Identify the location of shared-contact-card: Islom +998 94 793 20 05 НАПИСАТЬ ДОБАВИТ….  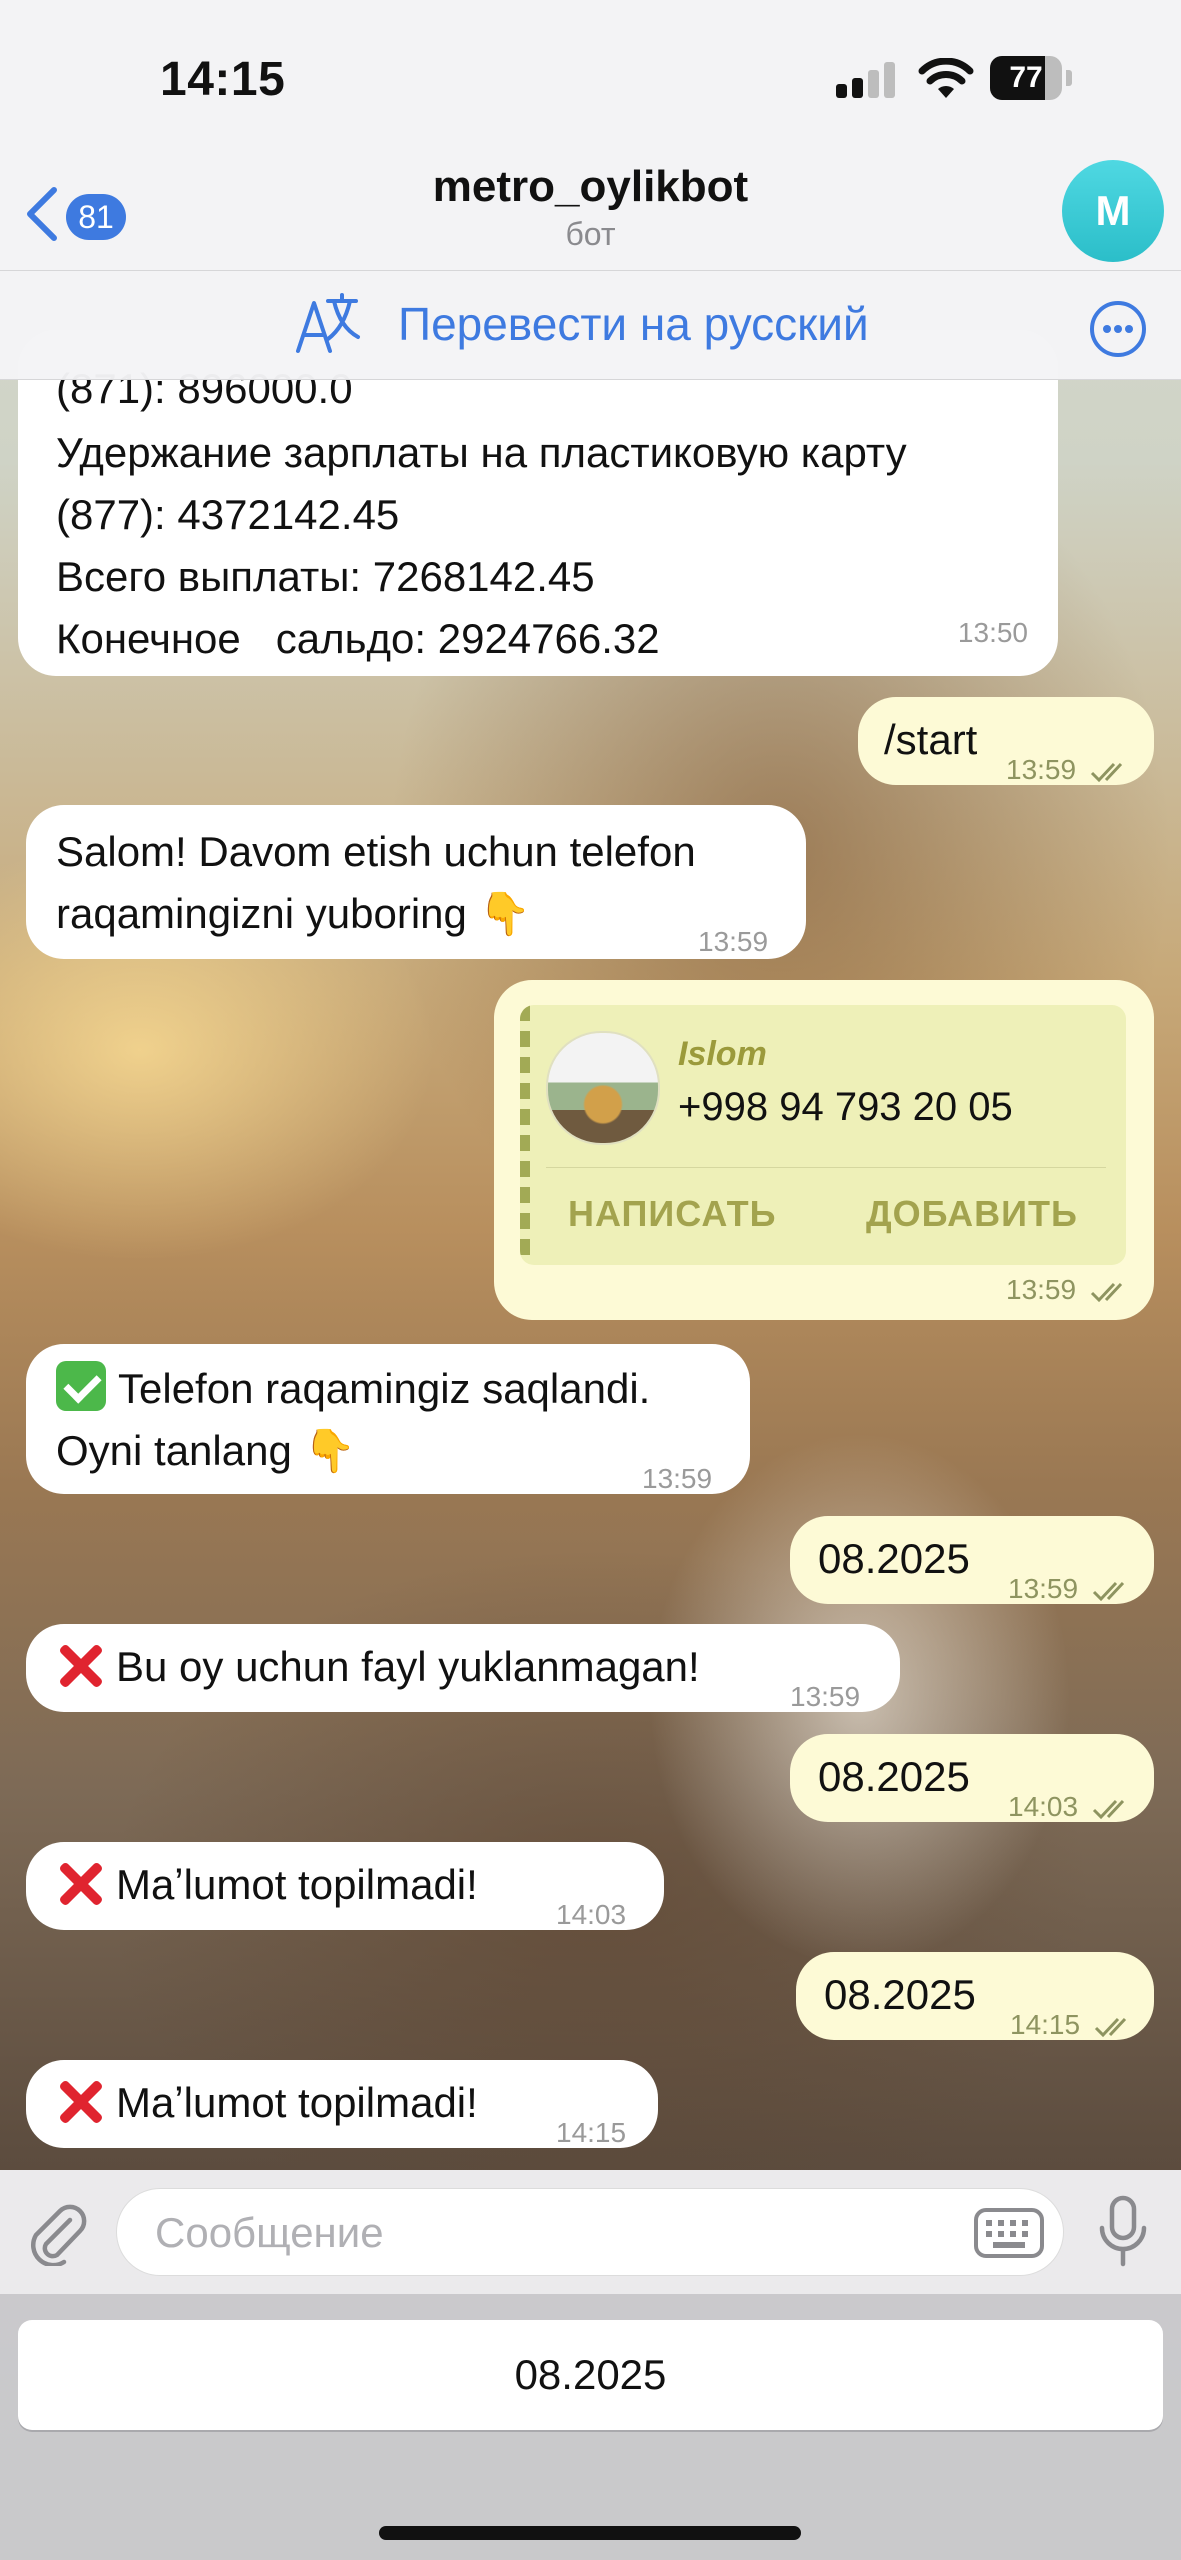
(823, 1135).